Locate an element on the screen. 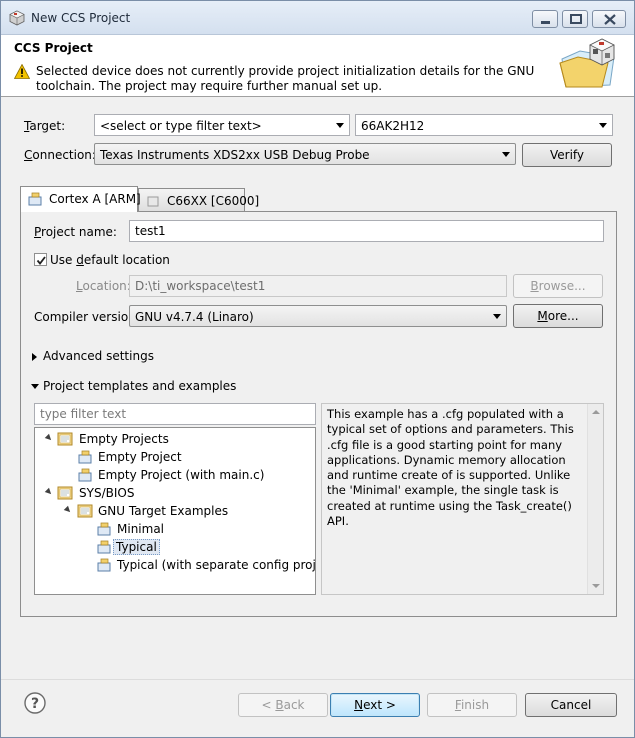 The image size is (635, 738). templates-section-label: Project templates and examples is located at coordinates (140, 386).